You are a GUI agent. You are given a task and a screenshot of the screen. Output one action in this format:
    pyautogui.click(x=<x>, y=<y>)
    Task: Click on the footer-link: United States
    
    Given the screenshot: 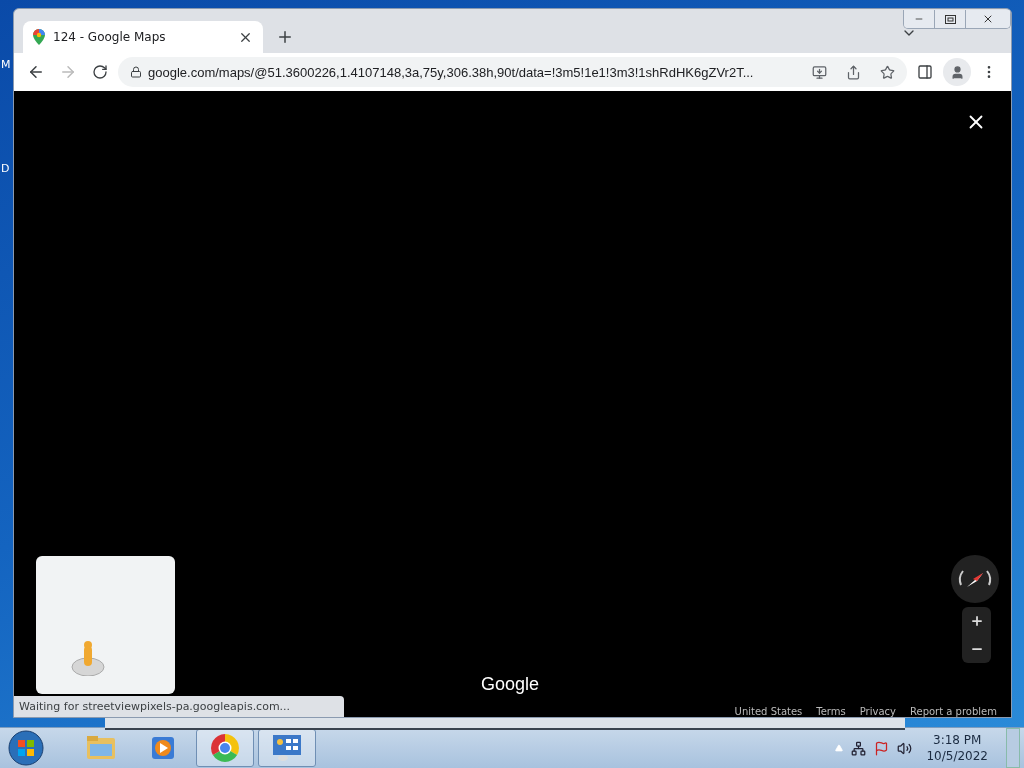 What is the action you would take?
    pyautogui.click(x=768, y=711)
    